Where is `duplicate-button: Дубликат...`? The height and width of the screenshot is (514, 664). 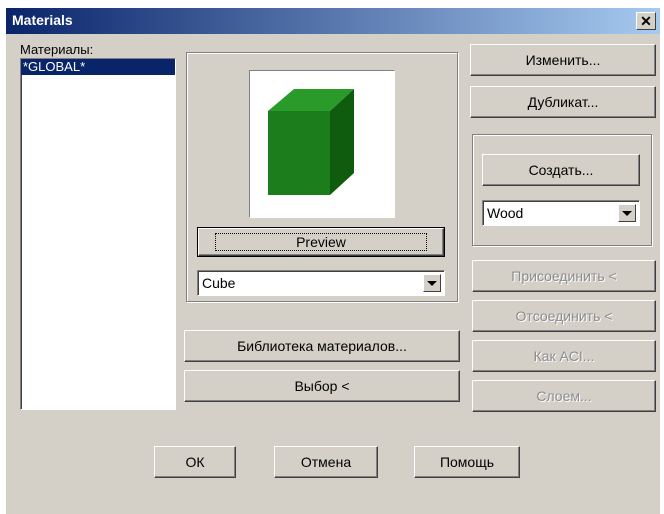
duplicate-button: Дубликат... is located at coordinates (563, 102).